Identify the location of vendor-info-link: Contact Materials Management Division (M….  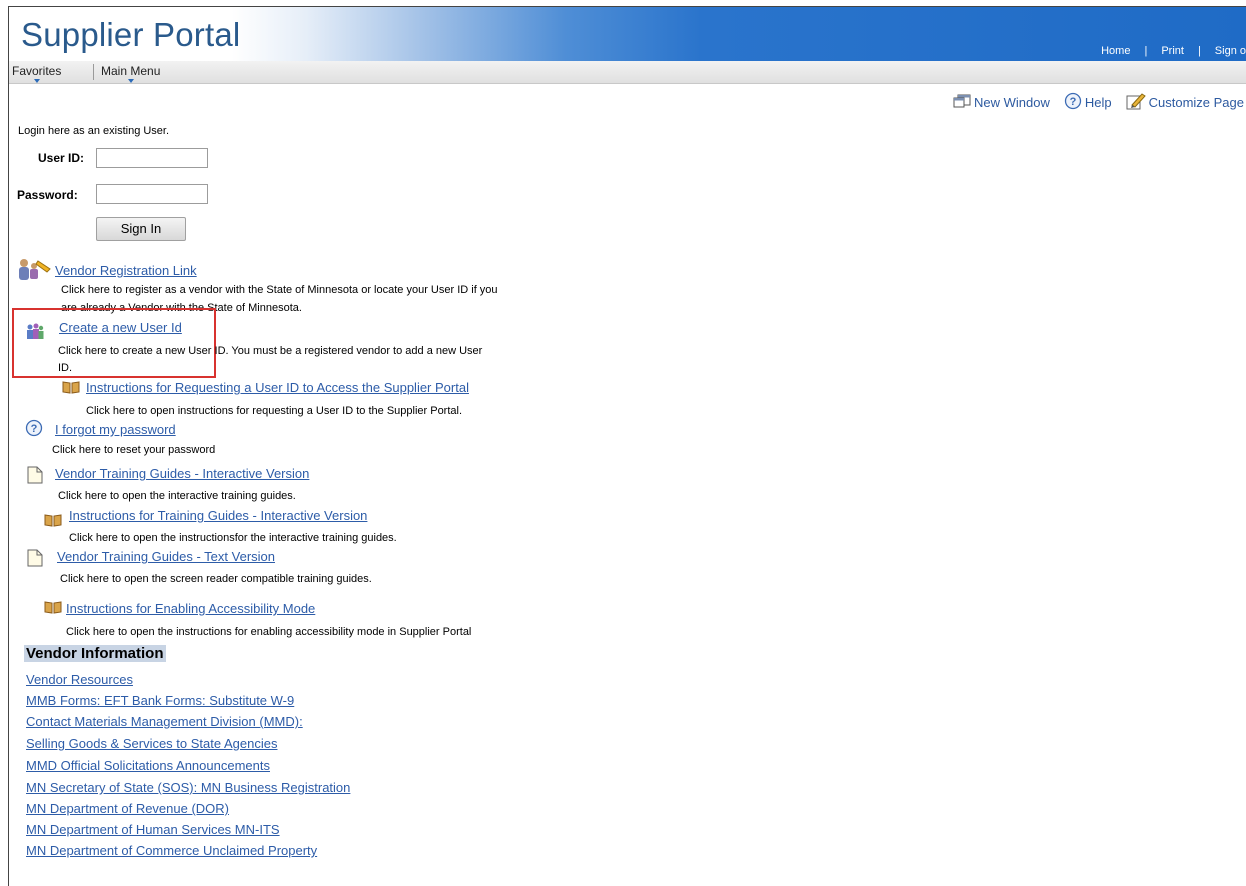
(164, 721).